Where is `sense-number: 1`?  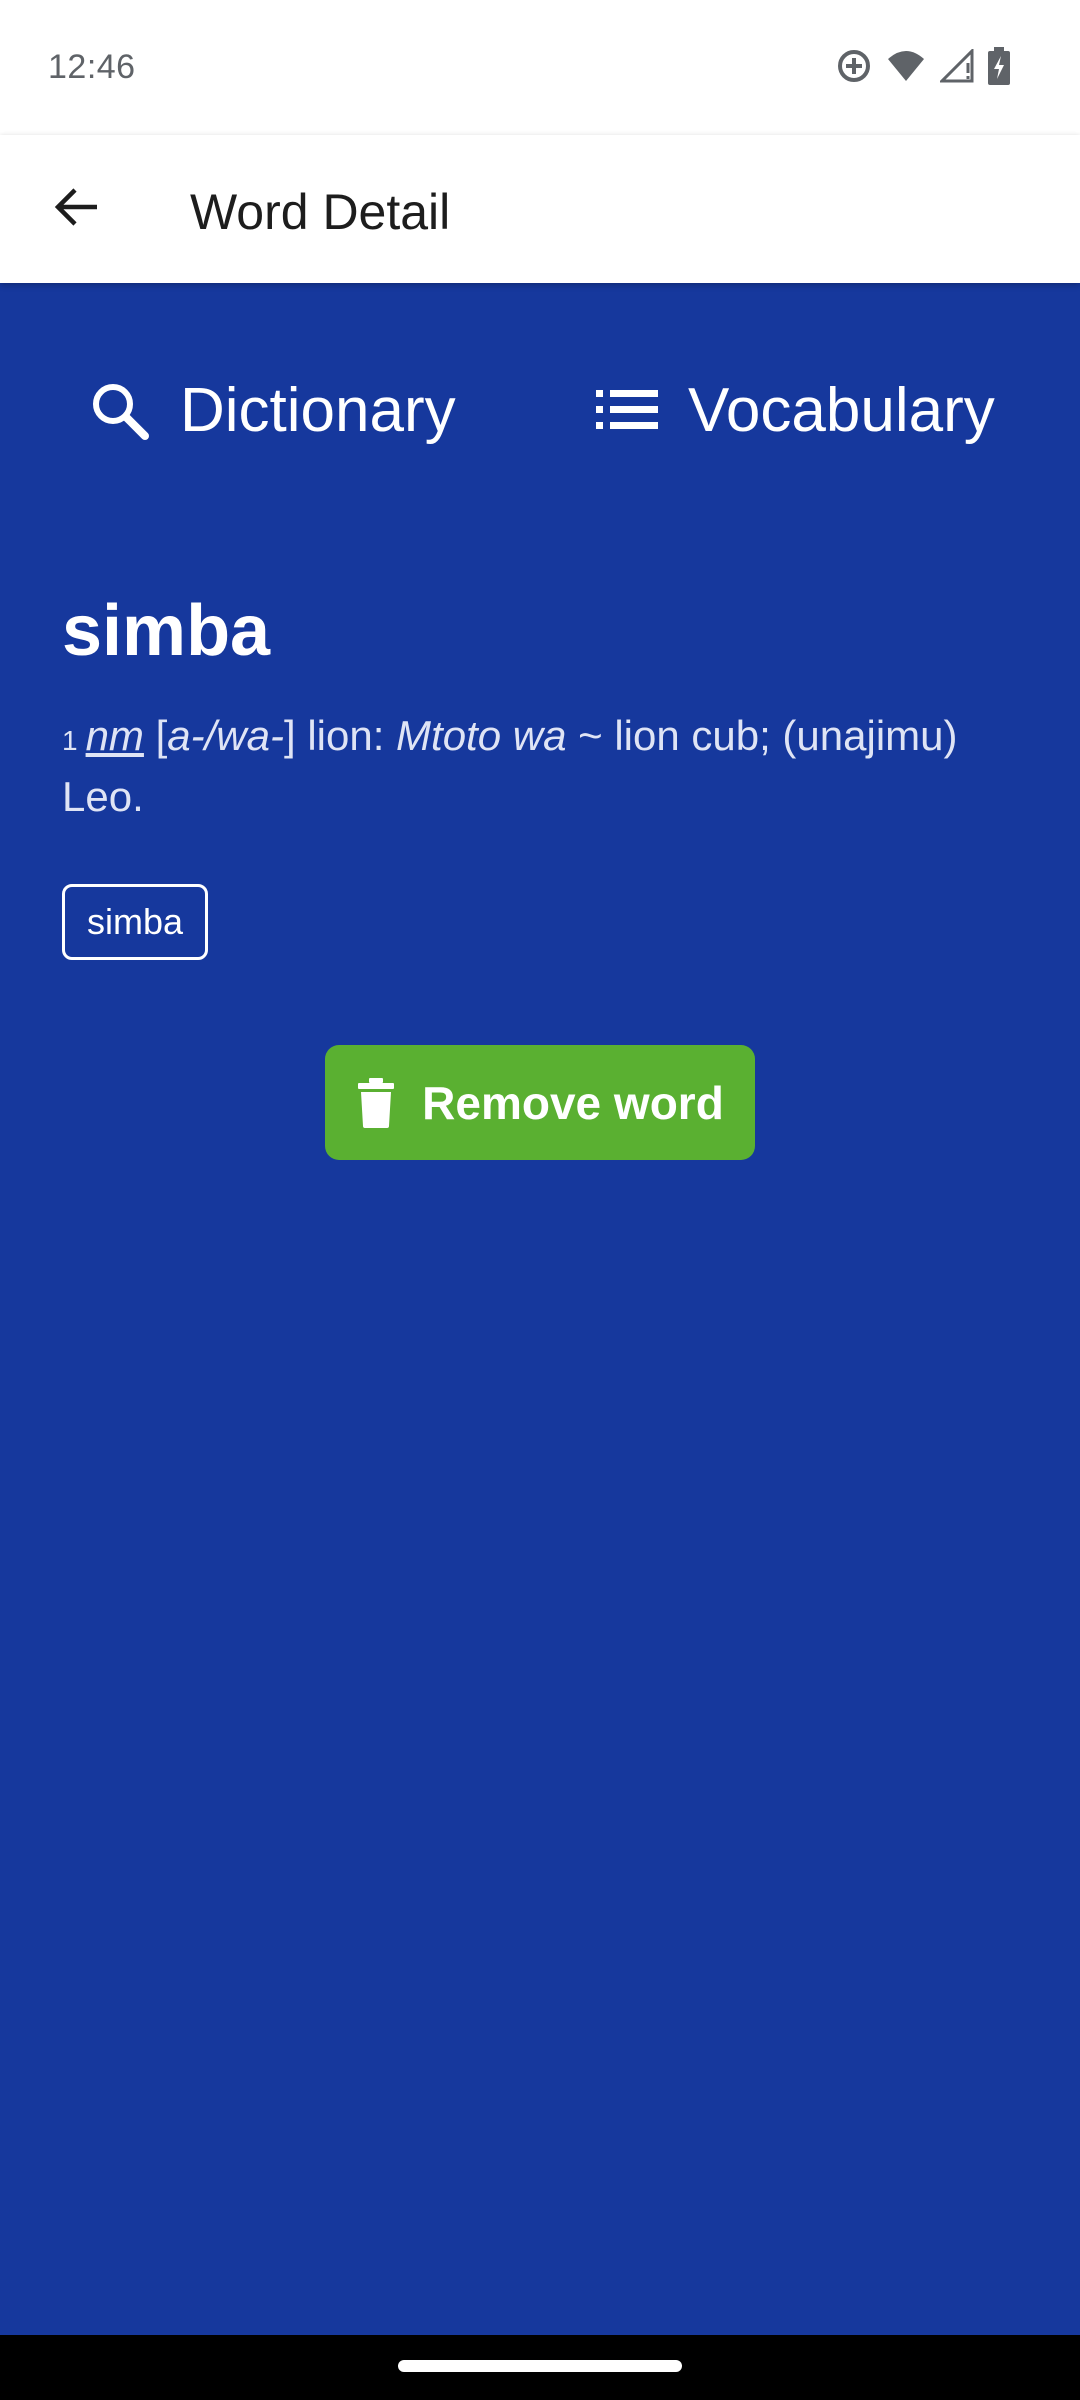 sense-number: 1 is located at coordinates (70, 740).